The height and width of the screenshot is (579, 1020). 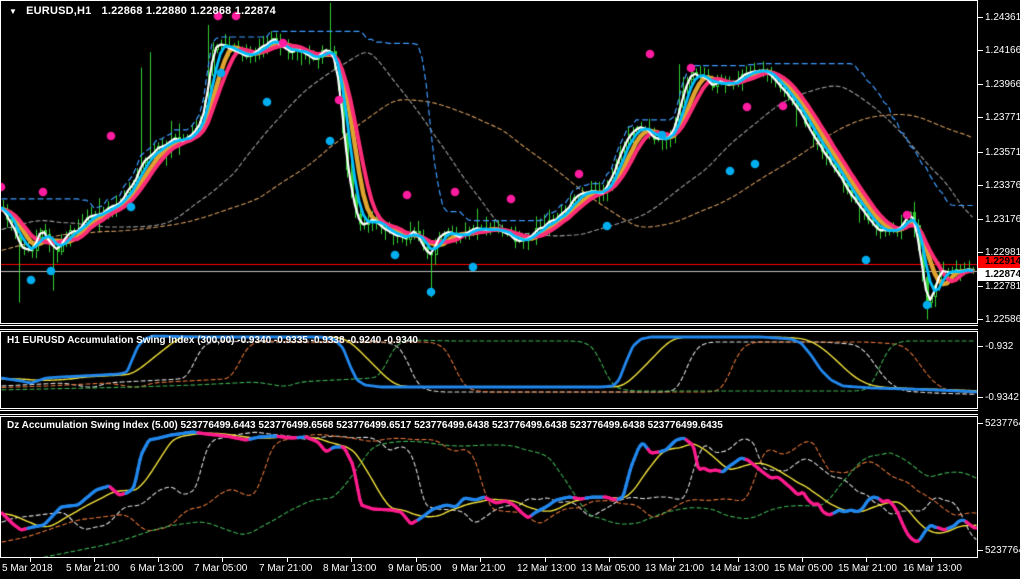 I want to click on chart-ohlc-values: 1.22868 1.22880 1.22868 1.22874, so click(x=188, y=11).